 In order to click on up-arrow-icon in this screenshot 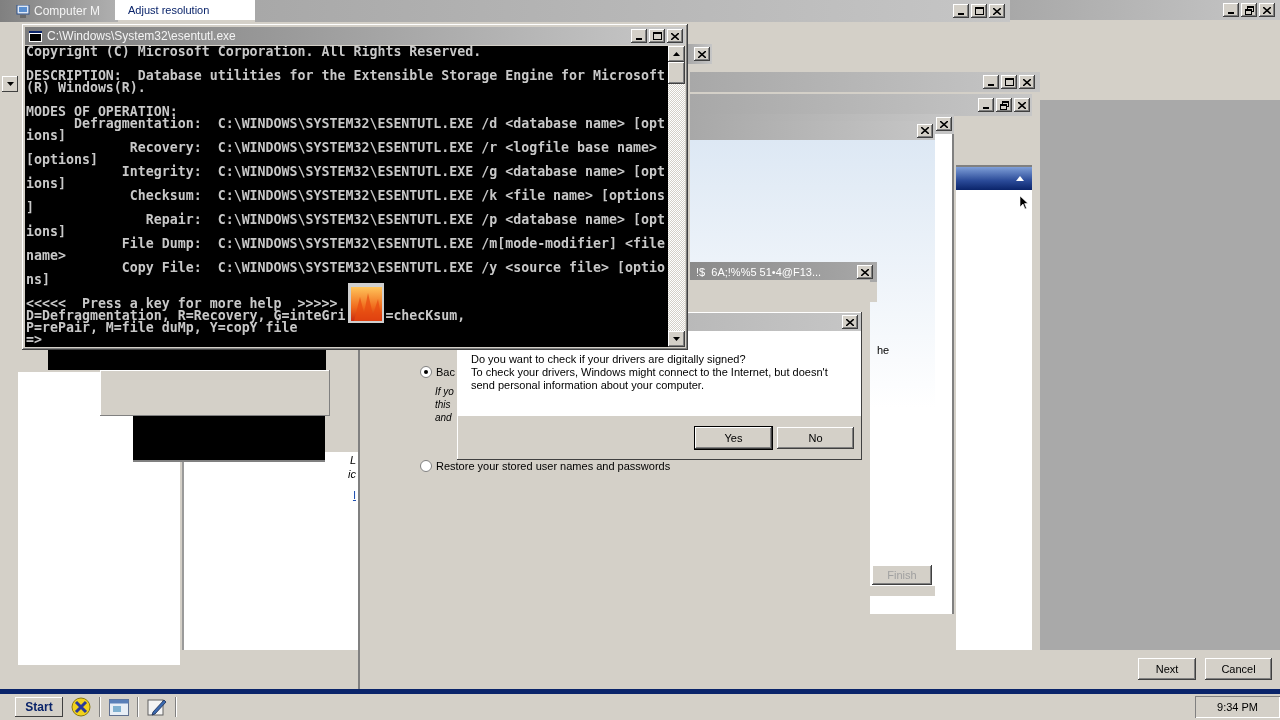, I will do `click(676, 54)`.